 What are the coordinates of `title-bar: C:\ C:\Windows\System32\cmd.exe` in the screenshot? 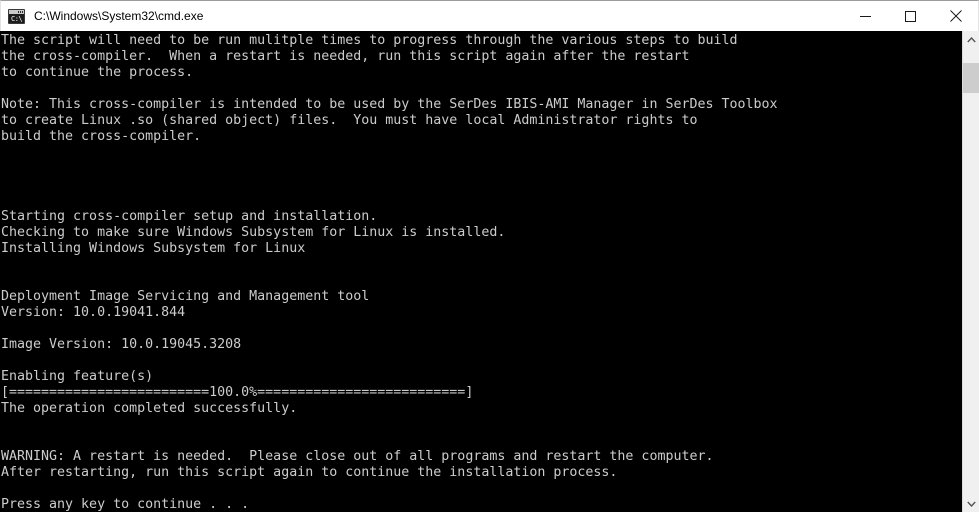 It's located at (489, 15).